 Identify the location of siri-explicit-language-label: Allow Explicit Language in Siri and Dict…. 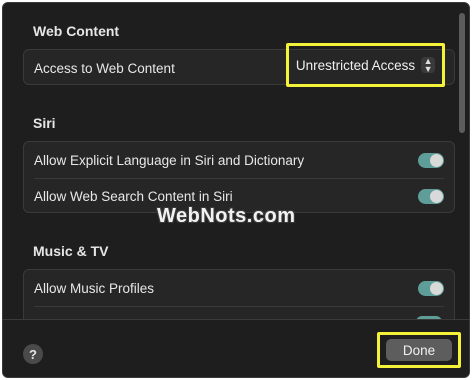
(169, 160).